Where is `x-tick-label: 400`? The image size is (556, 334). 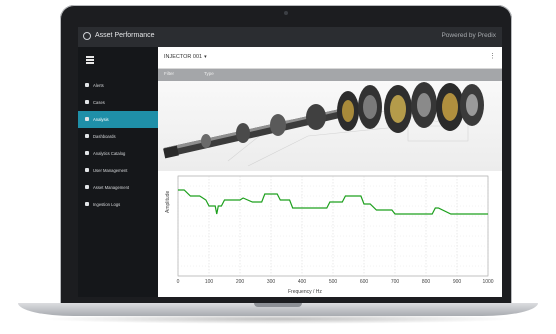 x-tick-label: 400 is located at coordinates (302, 282).